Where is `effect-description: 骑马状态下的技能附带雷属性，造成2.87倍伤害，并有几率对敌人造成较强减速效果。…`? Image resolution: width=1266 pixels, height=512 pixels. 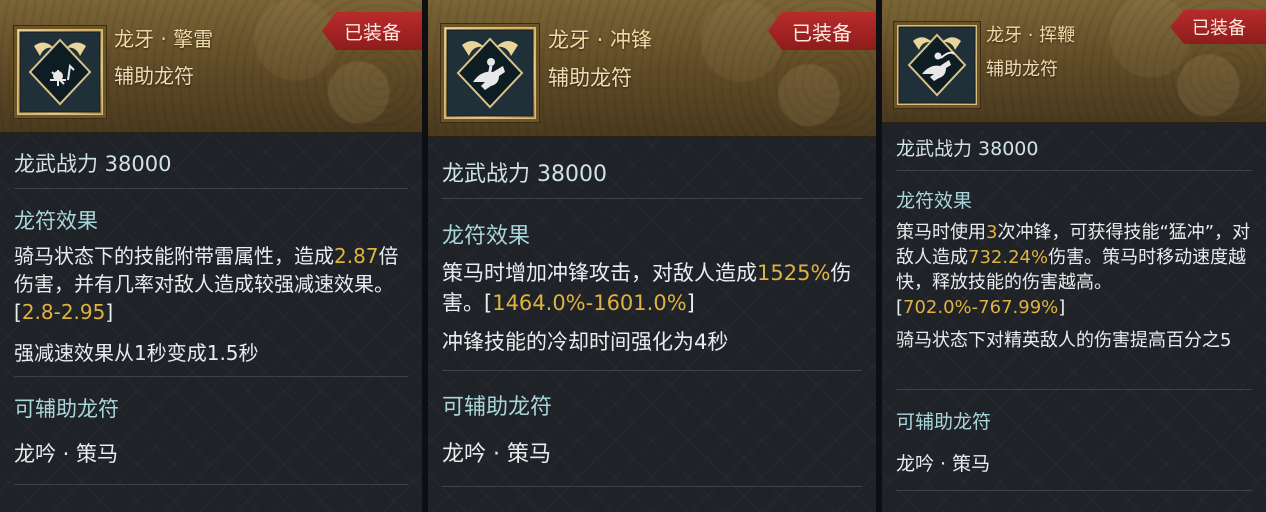 effect-description: 骑马状态下的技能附带雷属性，造成2.87倍伤害，并有几率对敌人造成较强减速效果。… is located at coordinates (213, 284).